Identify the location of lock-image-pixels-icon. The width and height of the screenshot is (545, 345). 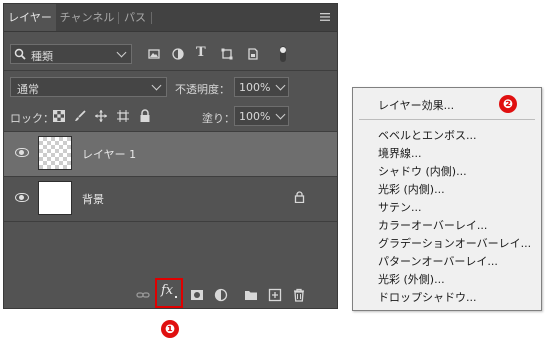
(80, 117).